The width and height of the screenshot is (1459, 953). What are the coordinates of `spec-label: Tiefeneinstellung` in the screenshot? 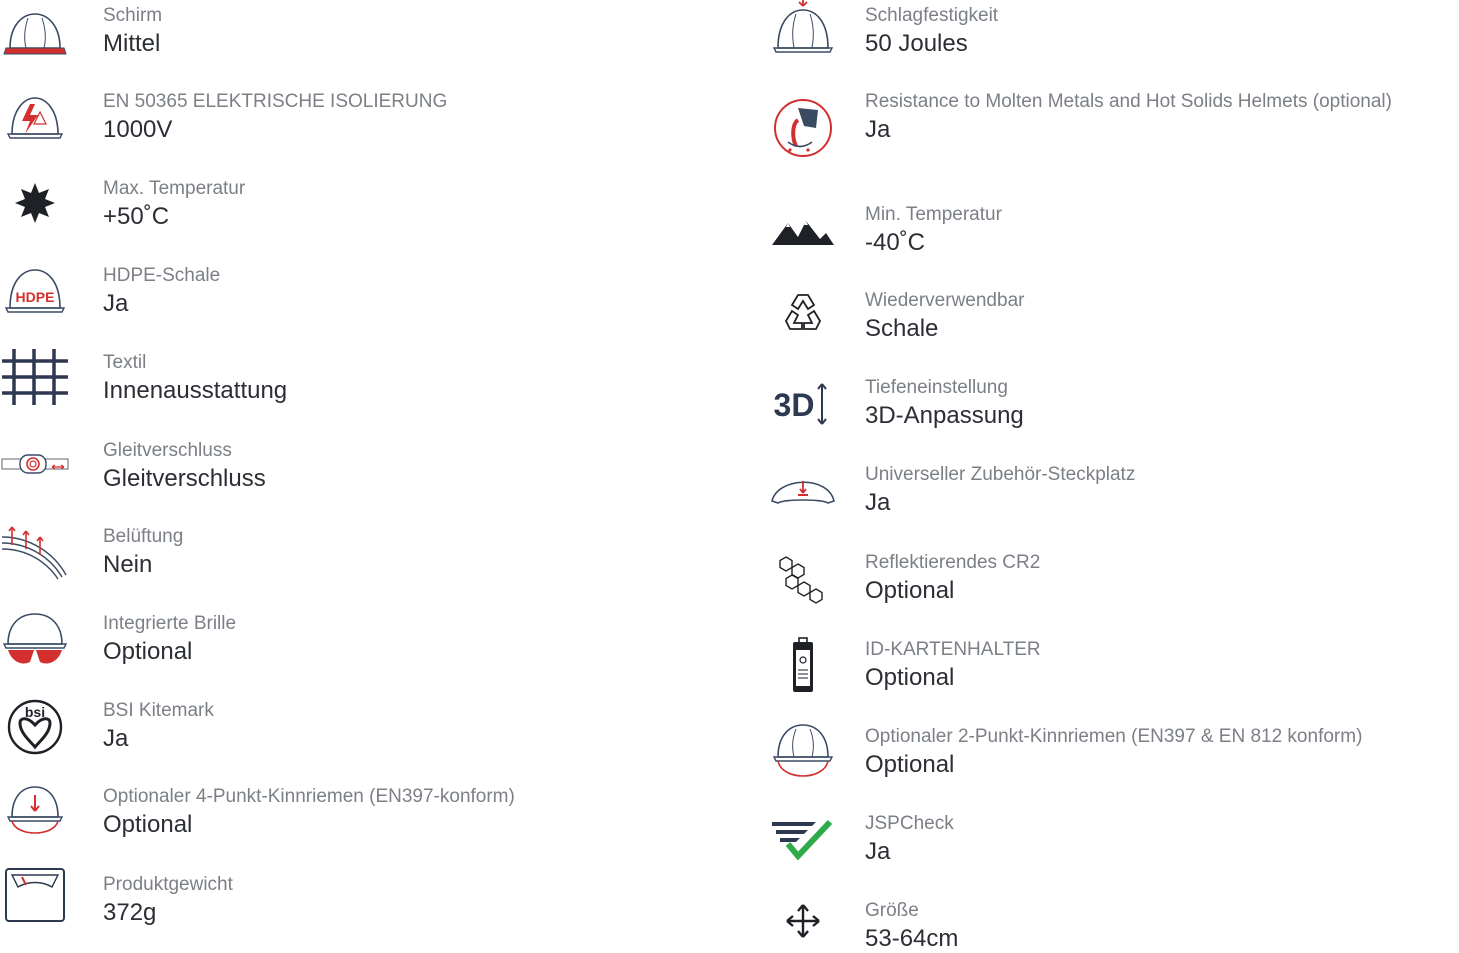 It's located at (936, 387).